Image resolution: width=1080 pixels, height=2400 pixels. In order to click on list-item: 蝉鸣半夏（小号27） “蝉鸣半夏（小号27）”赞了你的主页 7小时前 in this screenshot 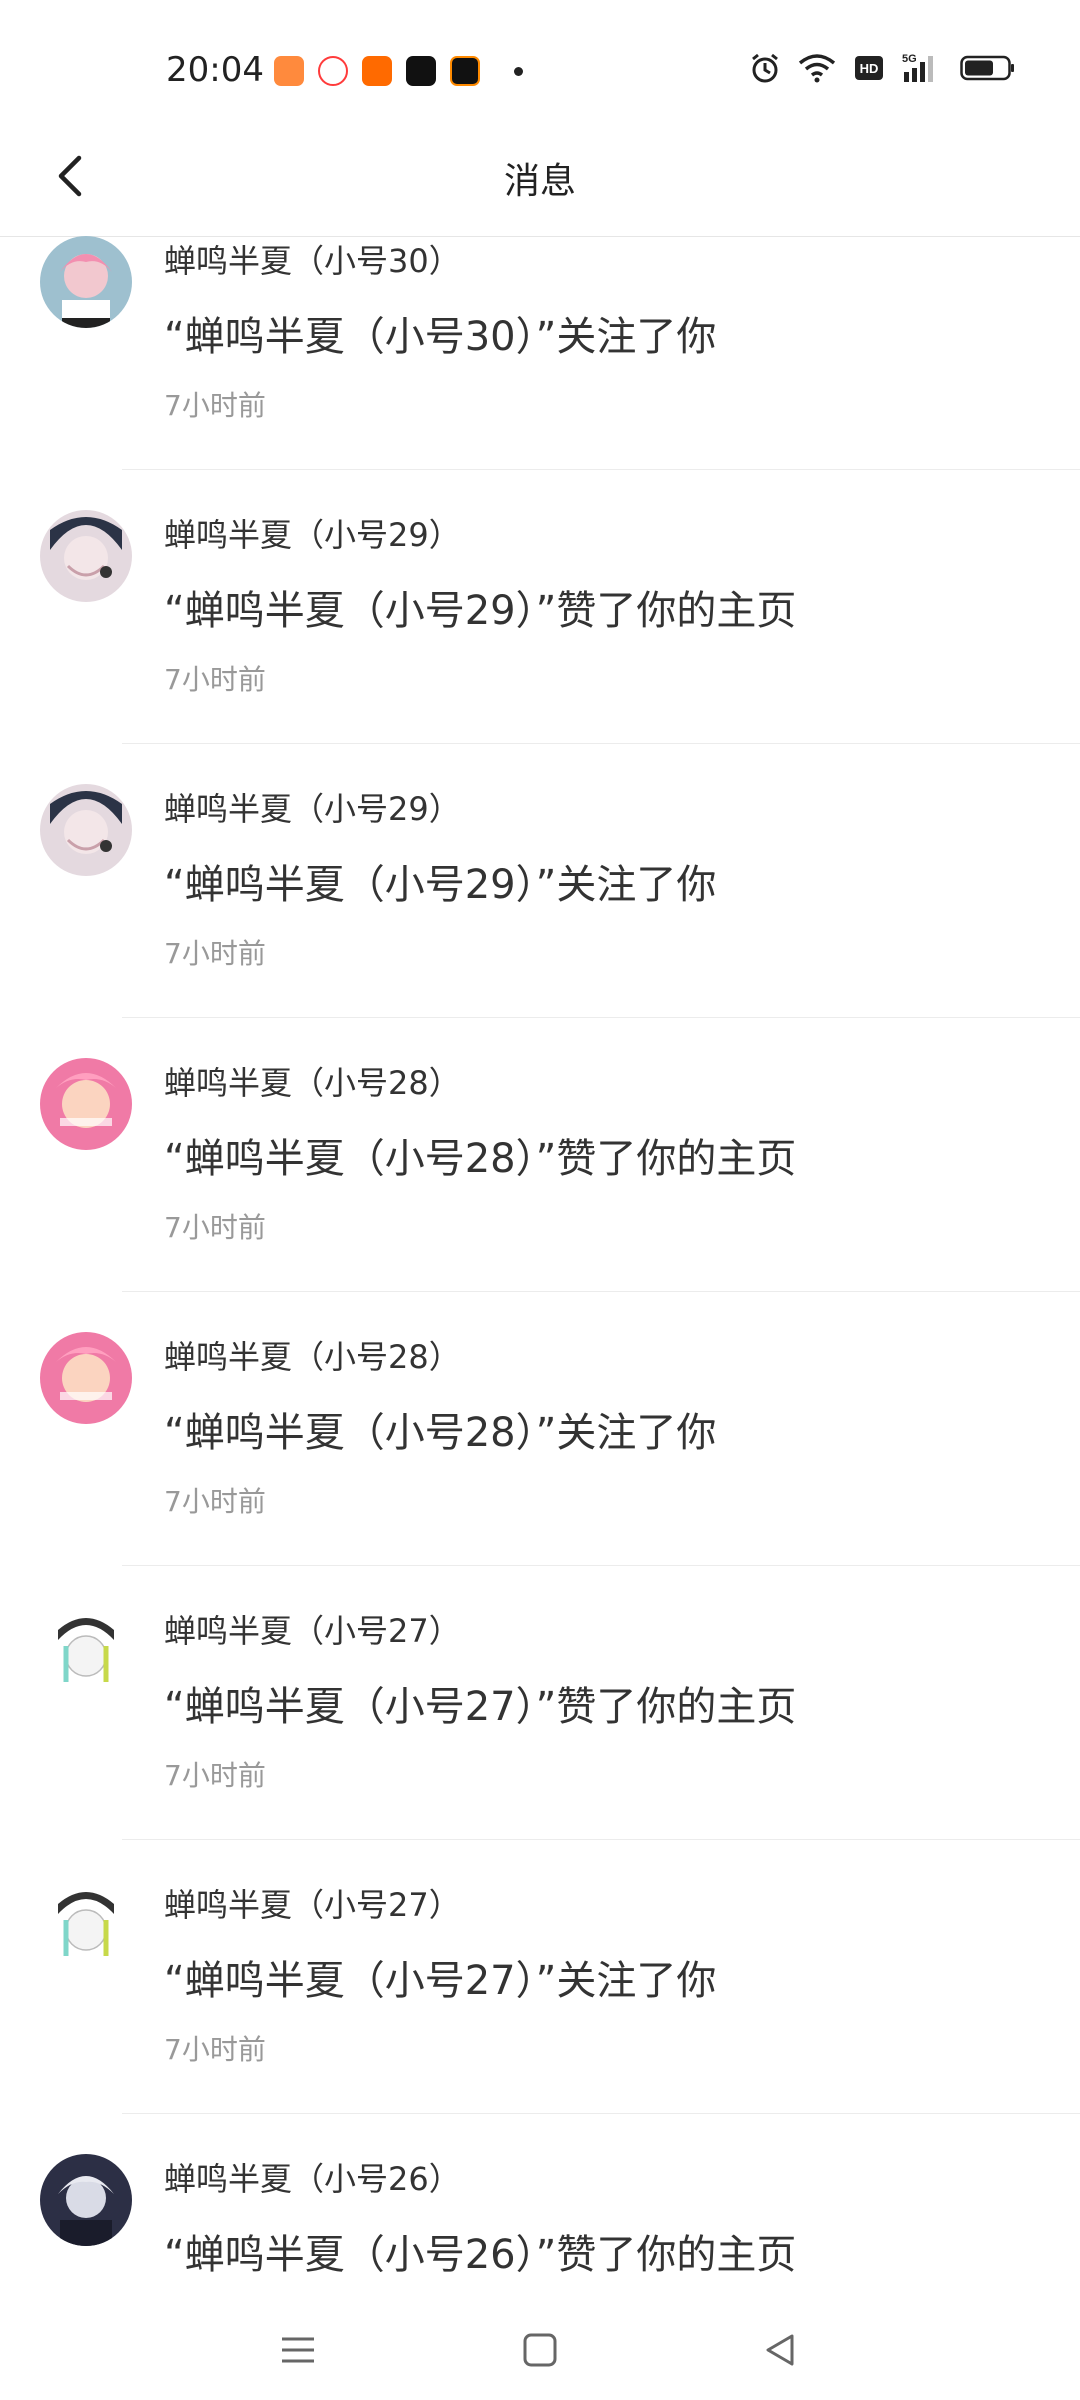, I will do `click(540, 1703)`.